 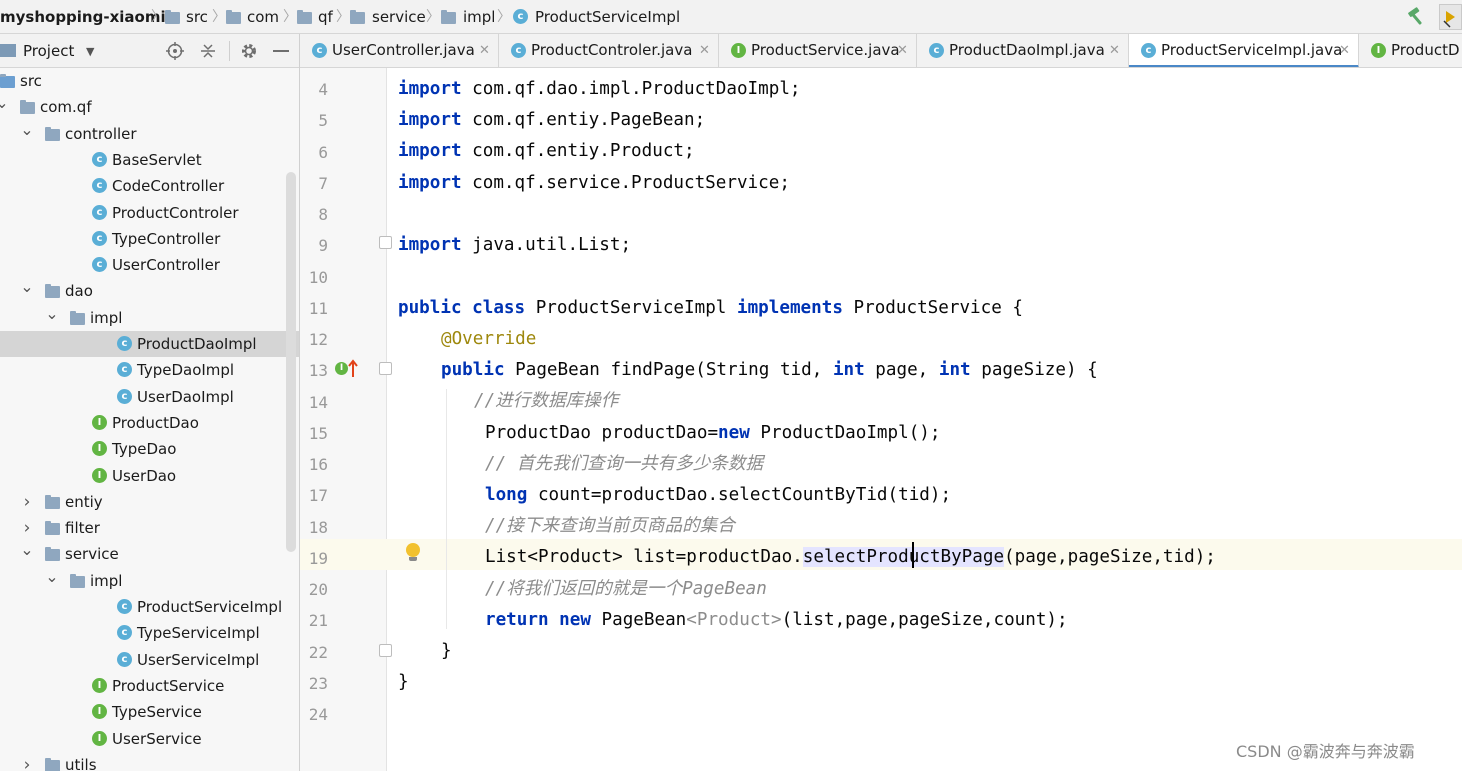 I want to click on line-number: 13, so click(x=314, y=370).